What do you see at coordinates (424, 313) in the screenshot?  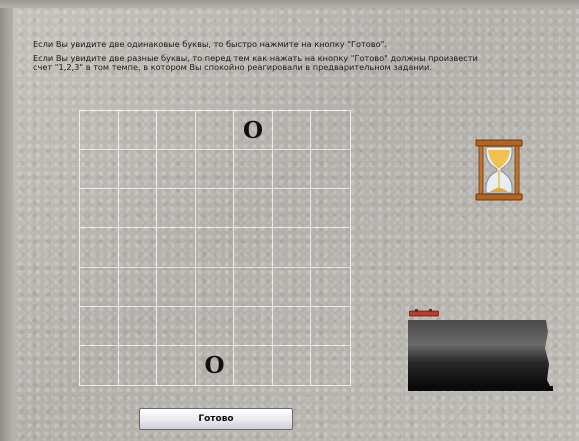 I see `indicator-marker` at bounding box center [424, 313].